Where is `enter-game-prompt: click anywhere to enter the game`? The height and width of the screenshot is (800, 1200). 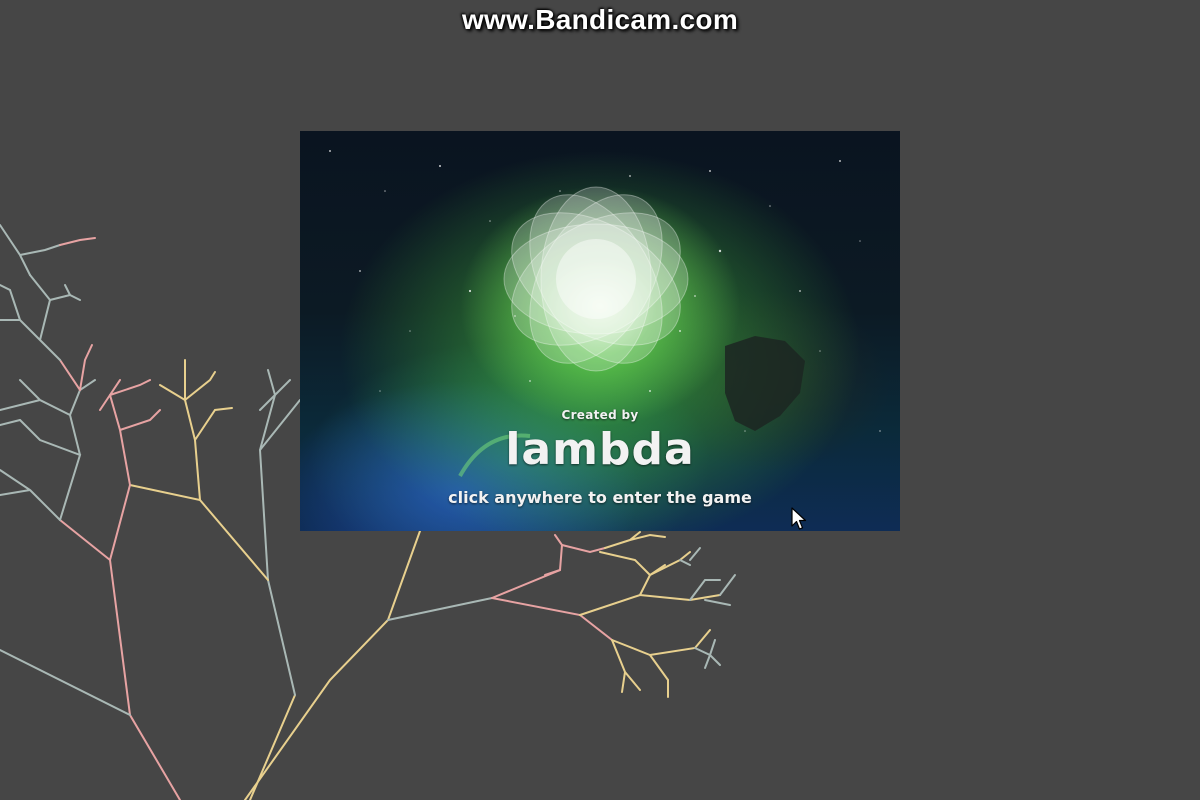
enter-game-prompt: click anywhere to enter the game is located at coordinates (600, 497).